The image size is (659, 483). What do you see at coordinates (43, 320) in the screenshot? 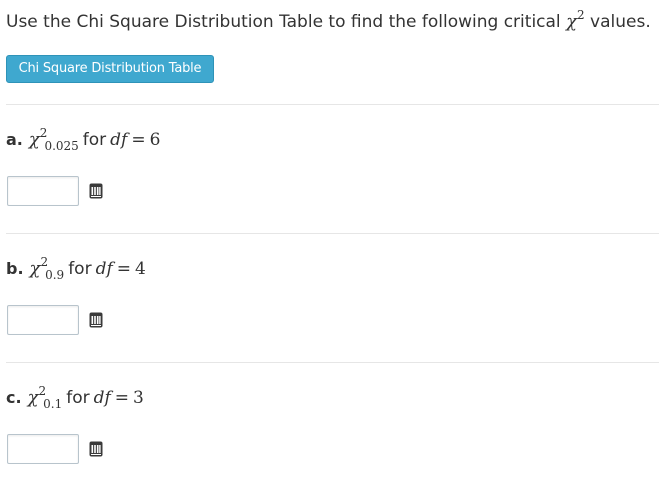
I see `answer-input-b` at bounding box center [43, 320].